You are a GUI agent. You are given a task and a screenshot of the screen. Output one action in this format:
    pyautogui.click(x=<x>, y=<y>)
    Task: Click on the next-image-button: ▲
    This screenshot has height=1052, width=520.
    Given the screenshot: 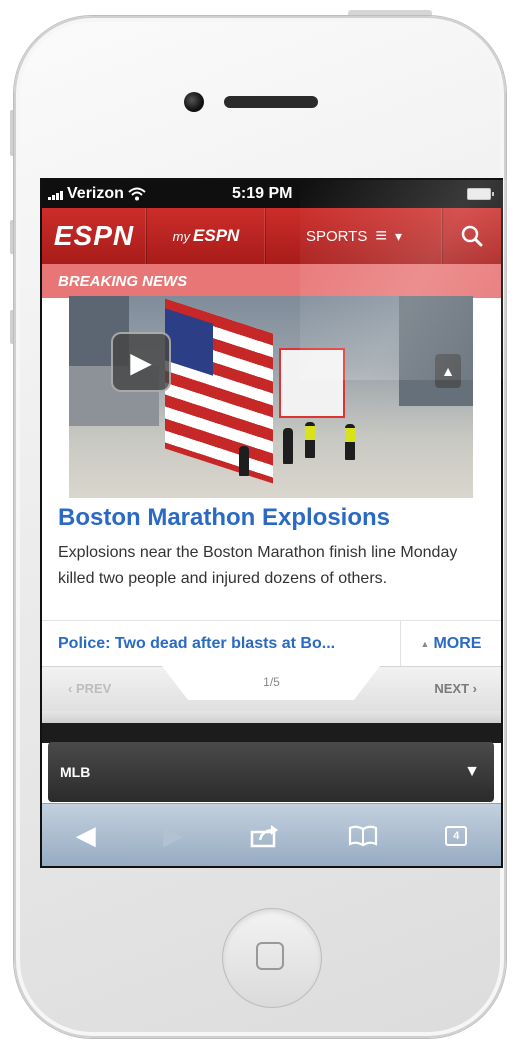 What is the action you would take?
    pyautogui.click(x=448, y=371)
    